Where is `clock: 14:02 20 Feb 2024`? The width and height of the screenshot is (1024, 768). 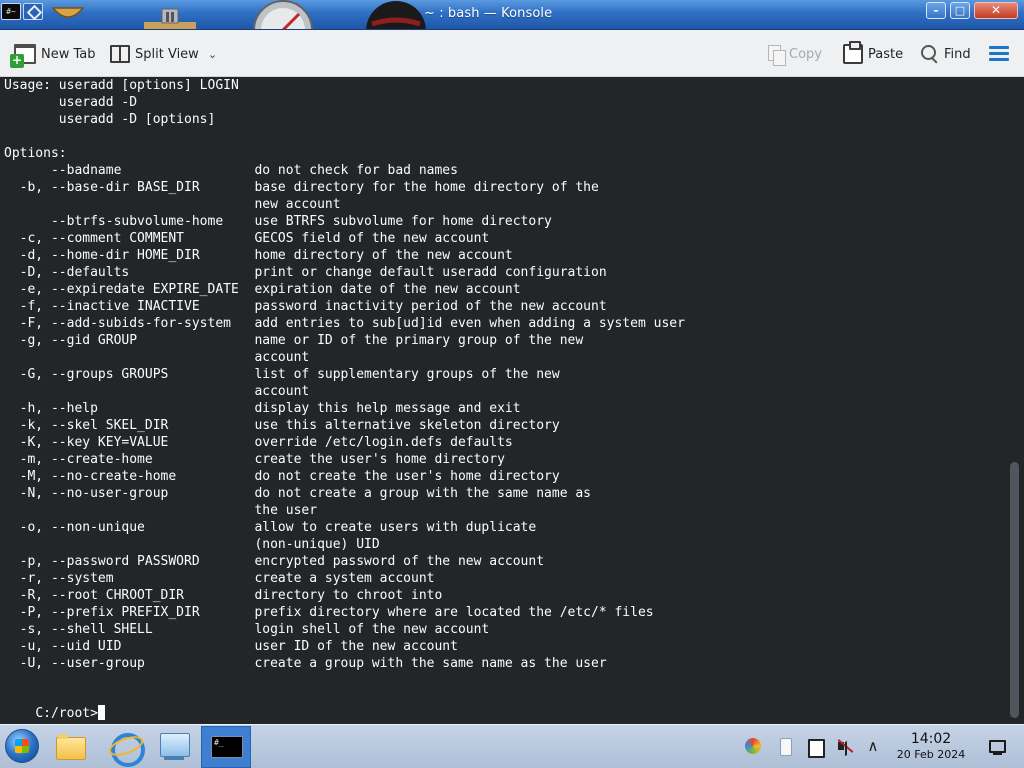
clock: 14:02 20 Feb 2024 is located at coordinates (931, 746).